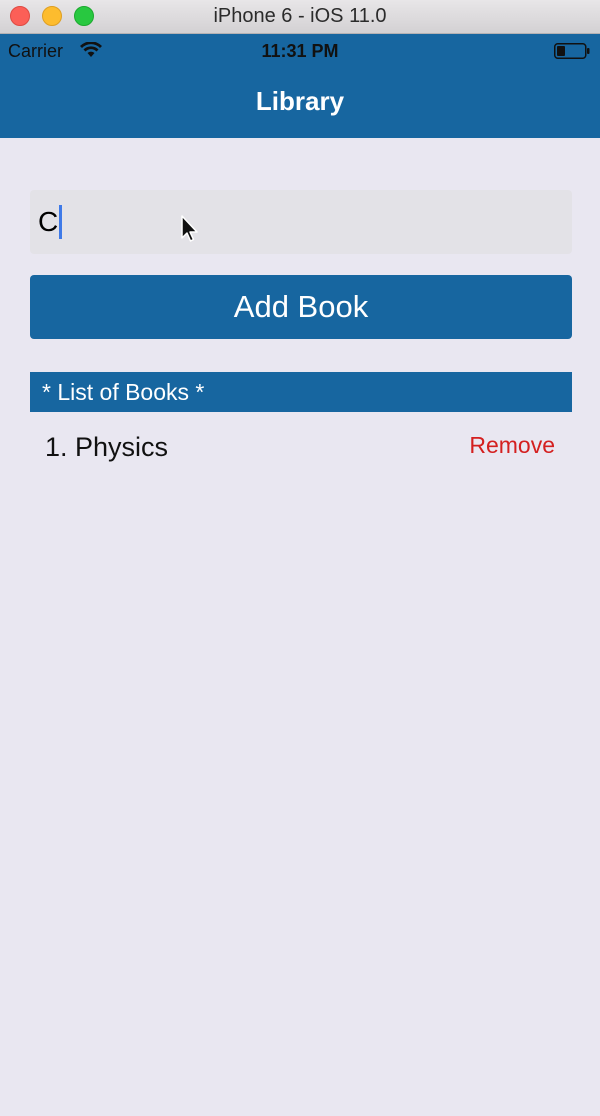 This screenshot has width=600, height=1116. I want to click on page-title: Library, so click(300, 101).